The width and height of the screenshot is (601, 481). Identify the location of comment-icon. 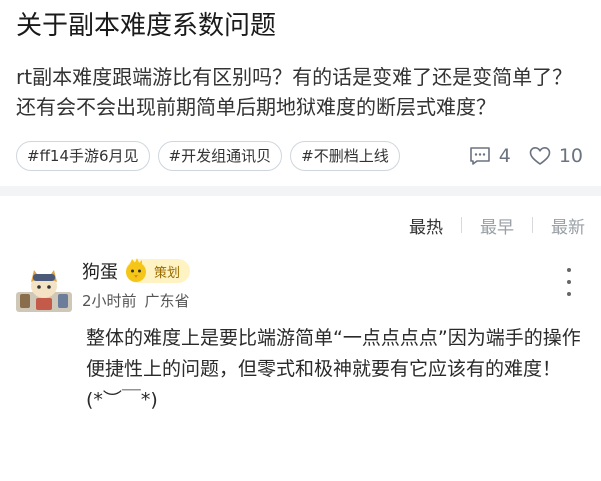
(480, 156).